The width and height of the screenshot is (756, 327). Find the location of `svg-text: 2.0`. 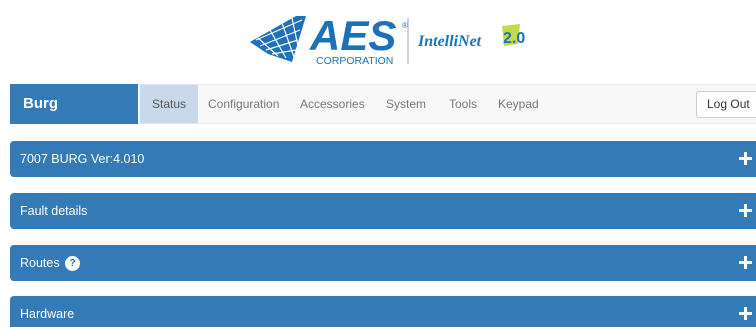

svg-text: 2.0 is located at coordinates (514, 38).